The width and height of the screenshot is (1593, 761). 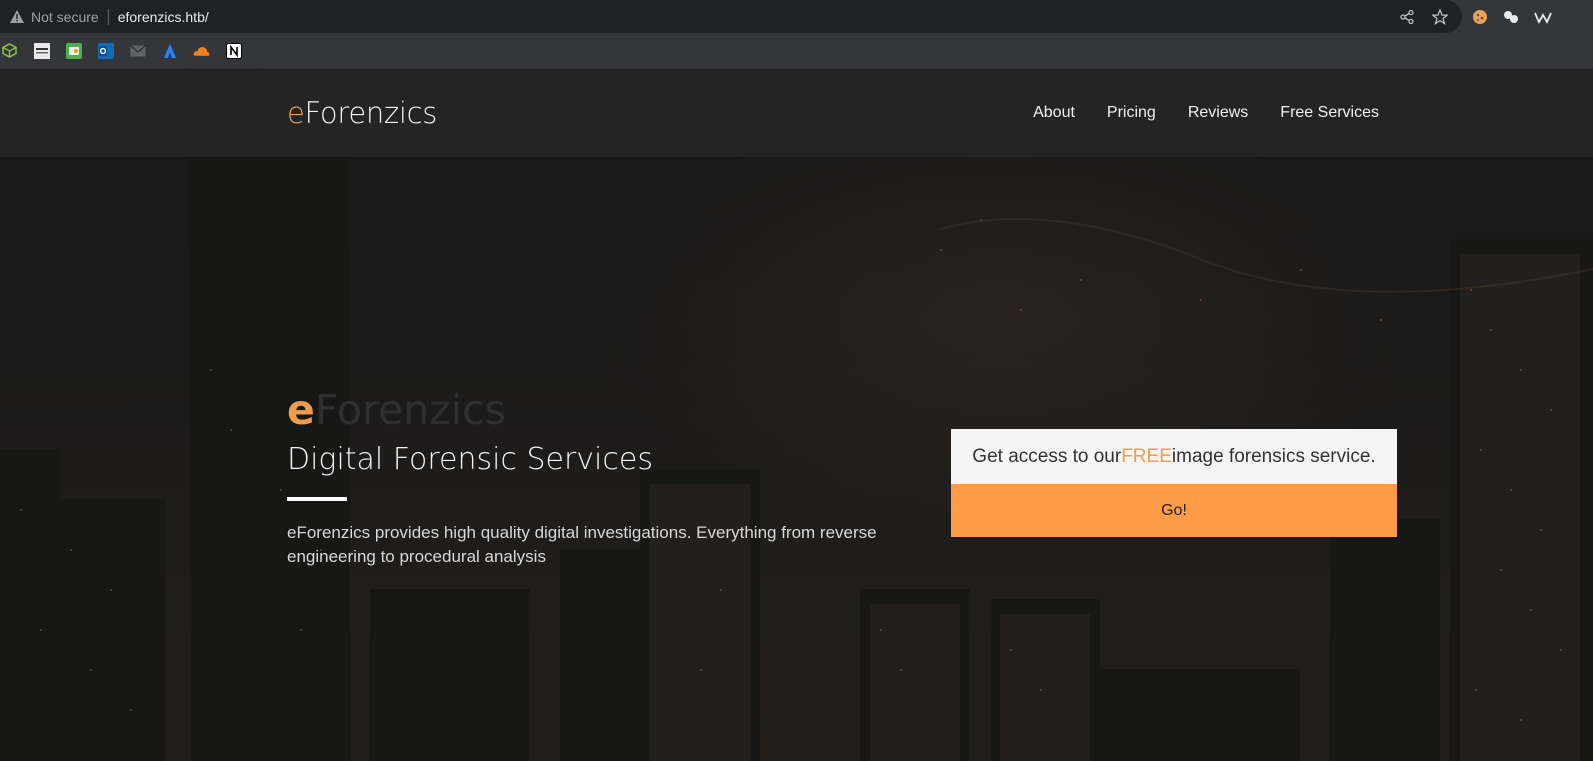 I want to click on go-button: Go!, so click(x=1174, y=510).